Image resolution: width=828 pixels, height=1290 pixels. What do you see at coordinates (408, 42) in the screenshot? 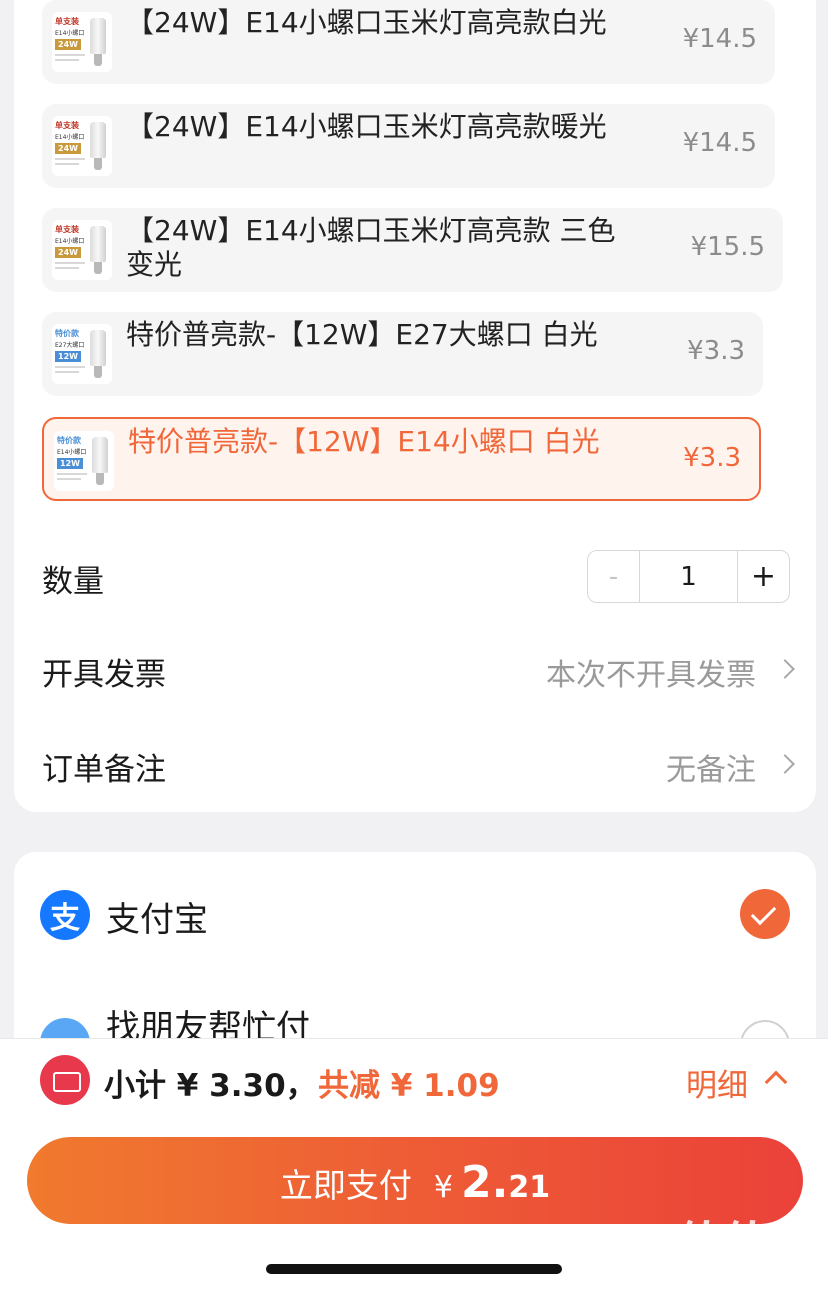
I see `option-24w-e14-white: 单支装 E14小螺口 24W 【24W】E14小螺口玉米灯高亮款白光 ¥14.5` at bounding box center [408, 42].